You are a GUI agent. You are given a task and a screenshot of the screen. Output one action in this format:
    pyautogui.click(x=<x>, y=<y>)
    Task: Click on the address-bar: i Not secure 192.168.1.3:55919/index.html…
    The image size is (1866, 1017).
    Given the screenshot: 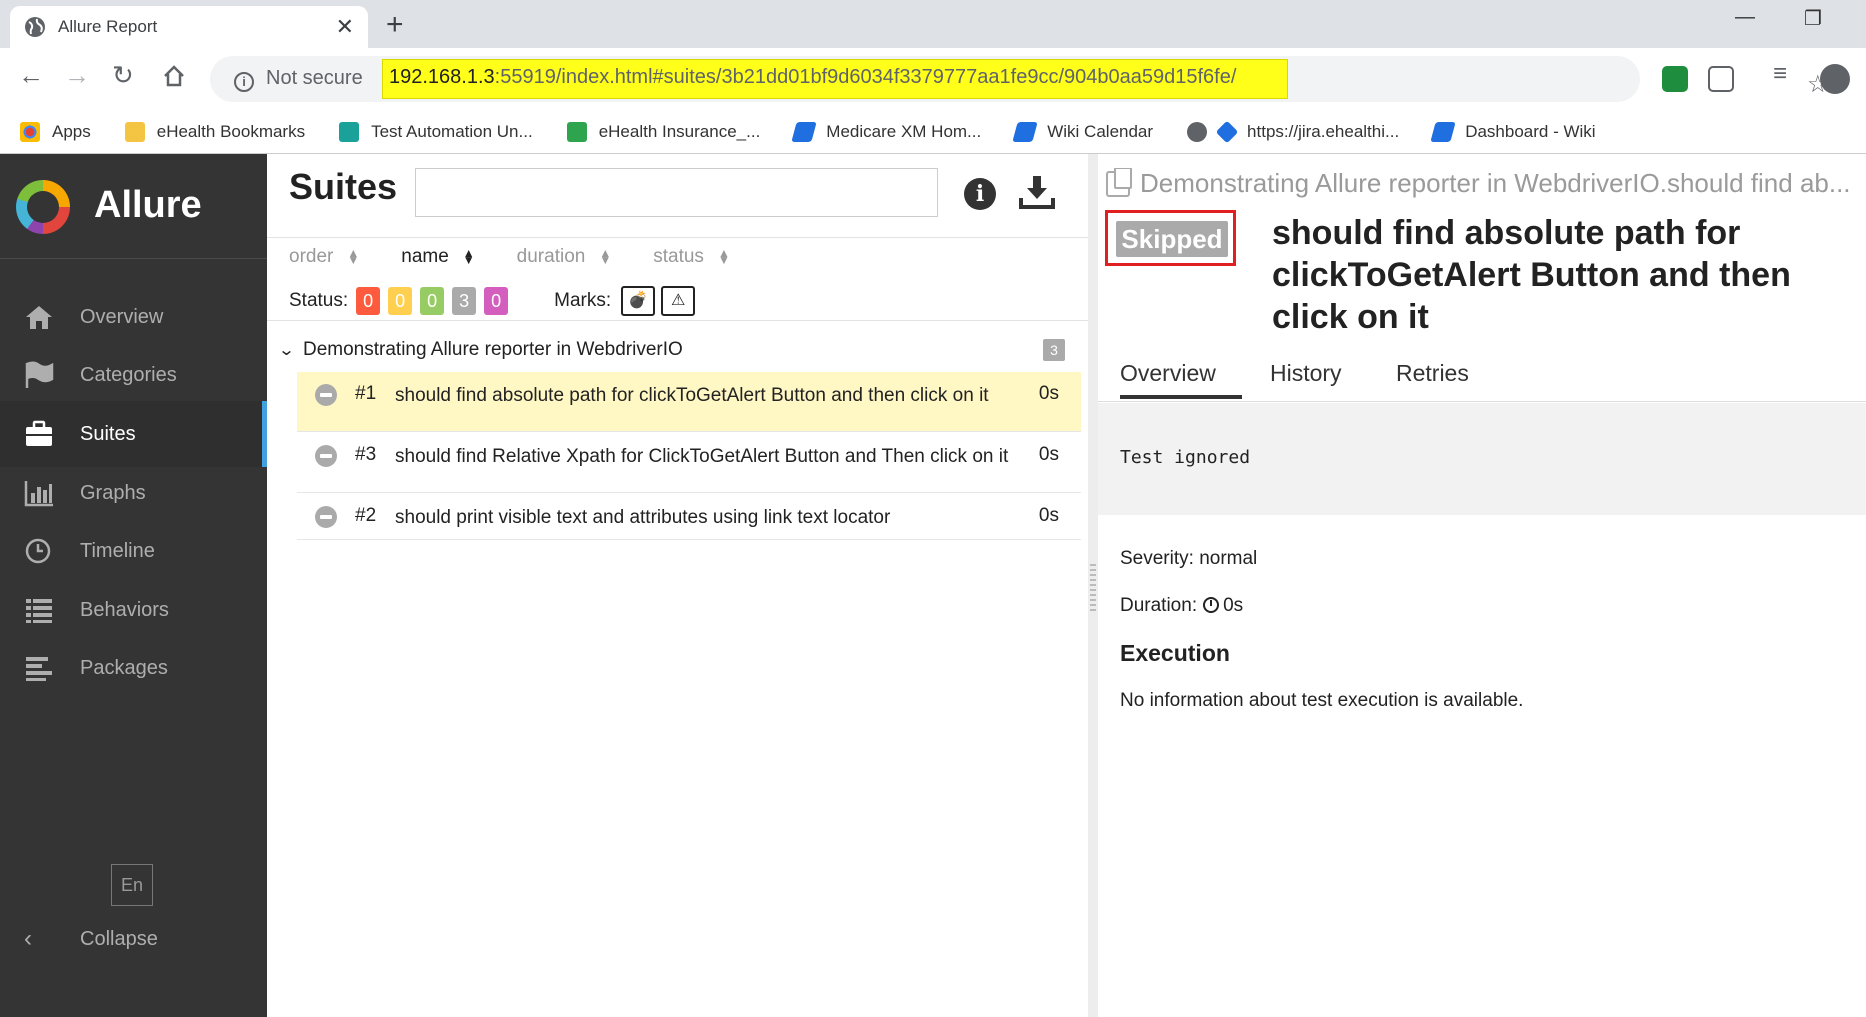 What is the action you would take?
    pyautogui.click(x=1019, y=79)
    